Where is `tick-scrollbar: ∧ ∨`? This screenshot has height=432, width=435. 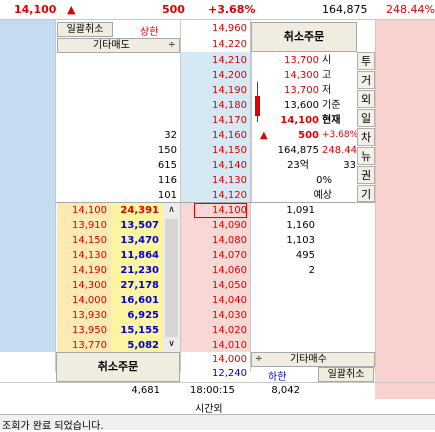
tick-scrollbar: ∧ ∨ is located at coordinates (171, 277).